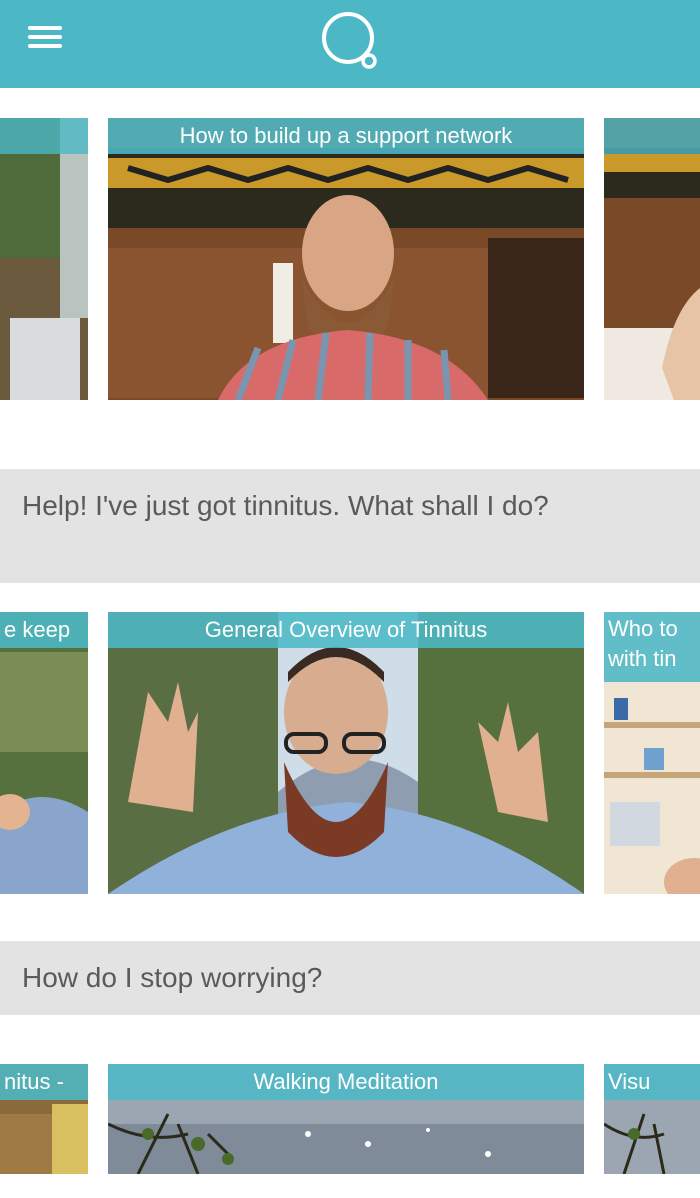 Image resolution: width=700 pixels, height=1198 pixels. What do you see at coordinates (346, 136) in the screenshot?
I see `video-title: How to build up a support network` at bounding box center [346, 136].